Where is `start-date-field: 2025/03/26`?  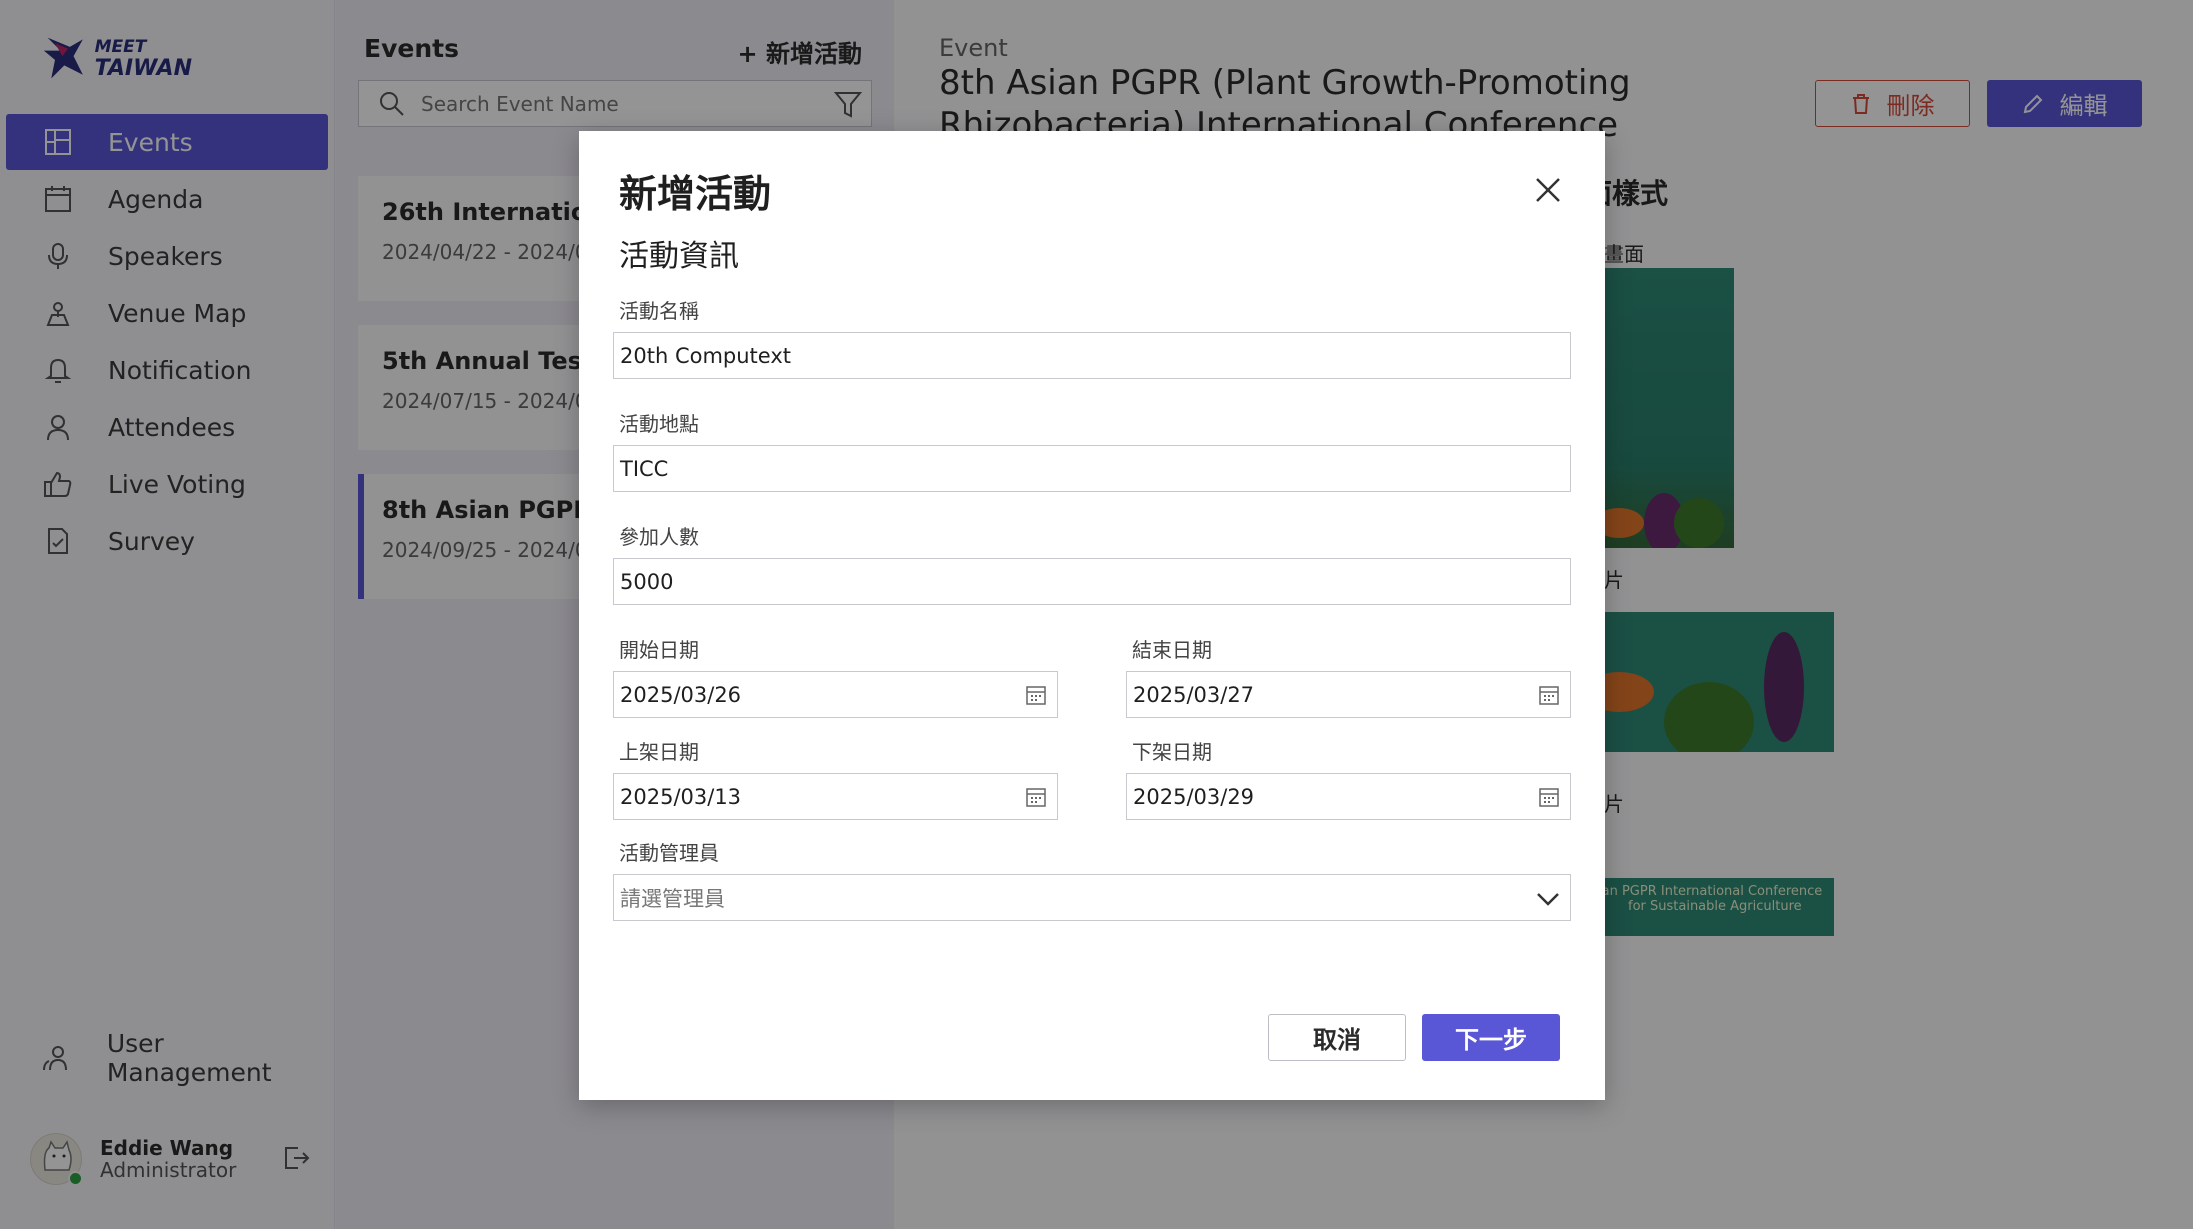 start-date-field: 2025/03/26 is located at coordinates (835, 694).